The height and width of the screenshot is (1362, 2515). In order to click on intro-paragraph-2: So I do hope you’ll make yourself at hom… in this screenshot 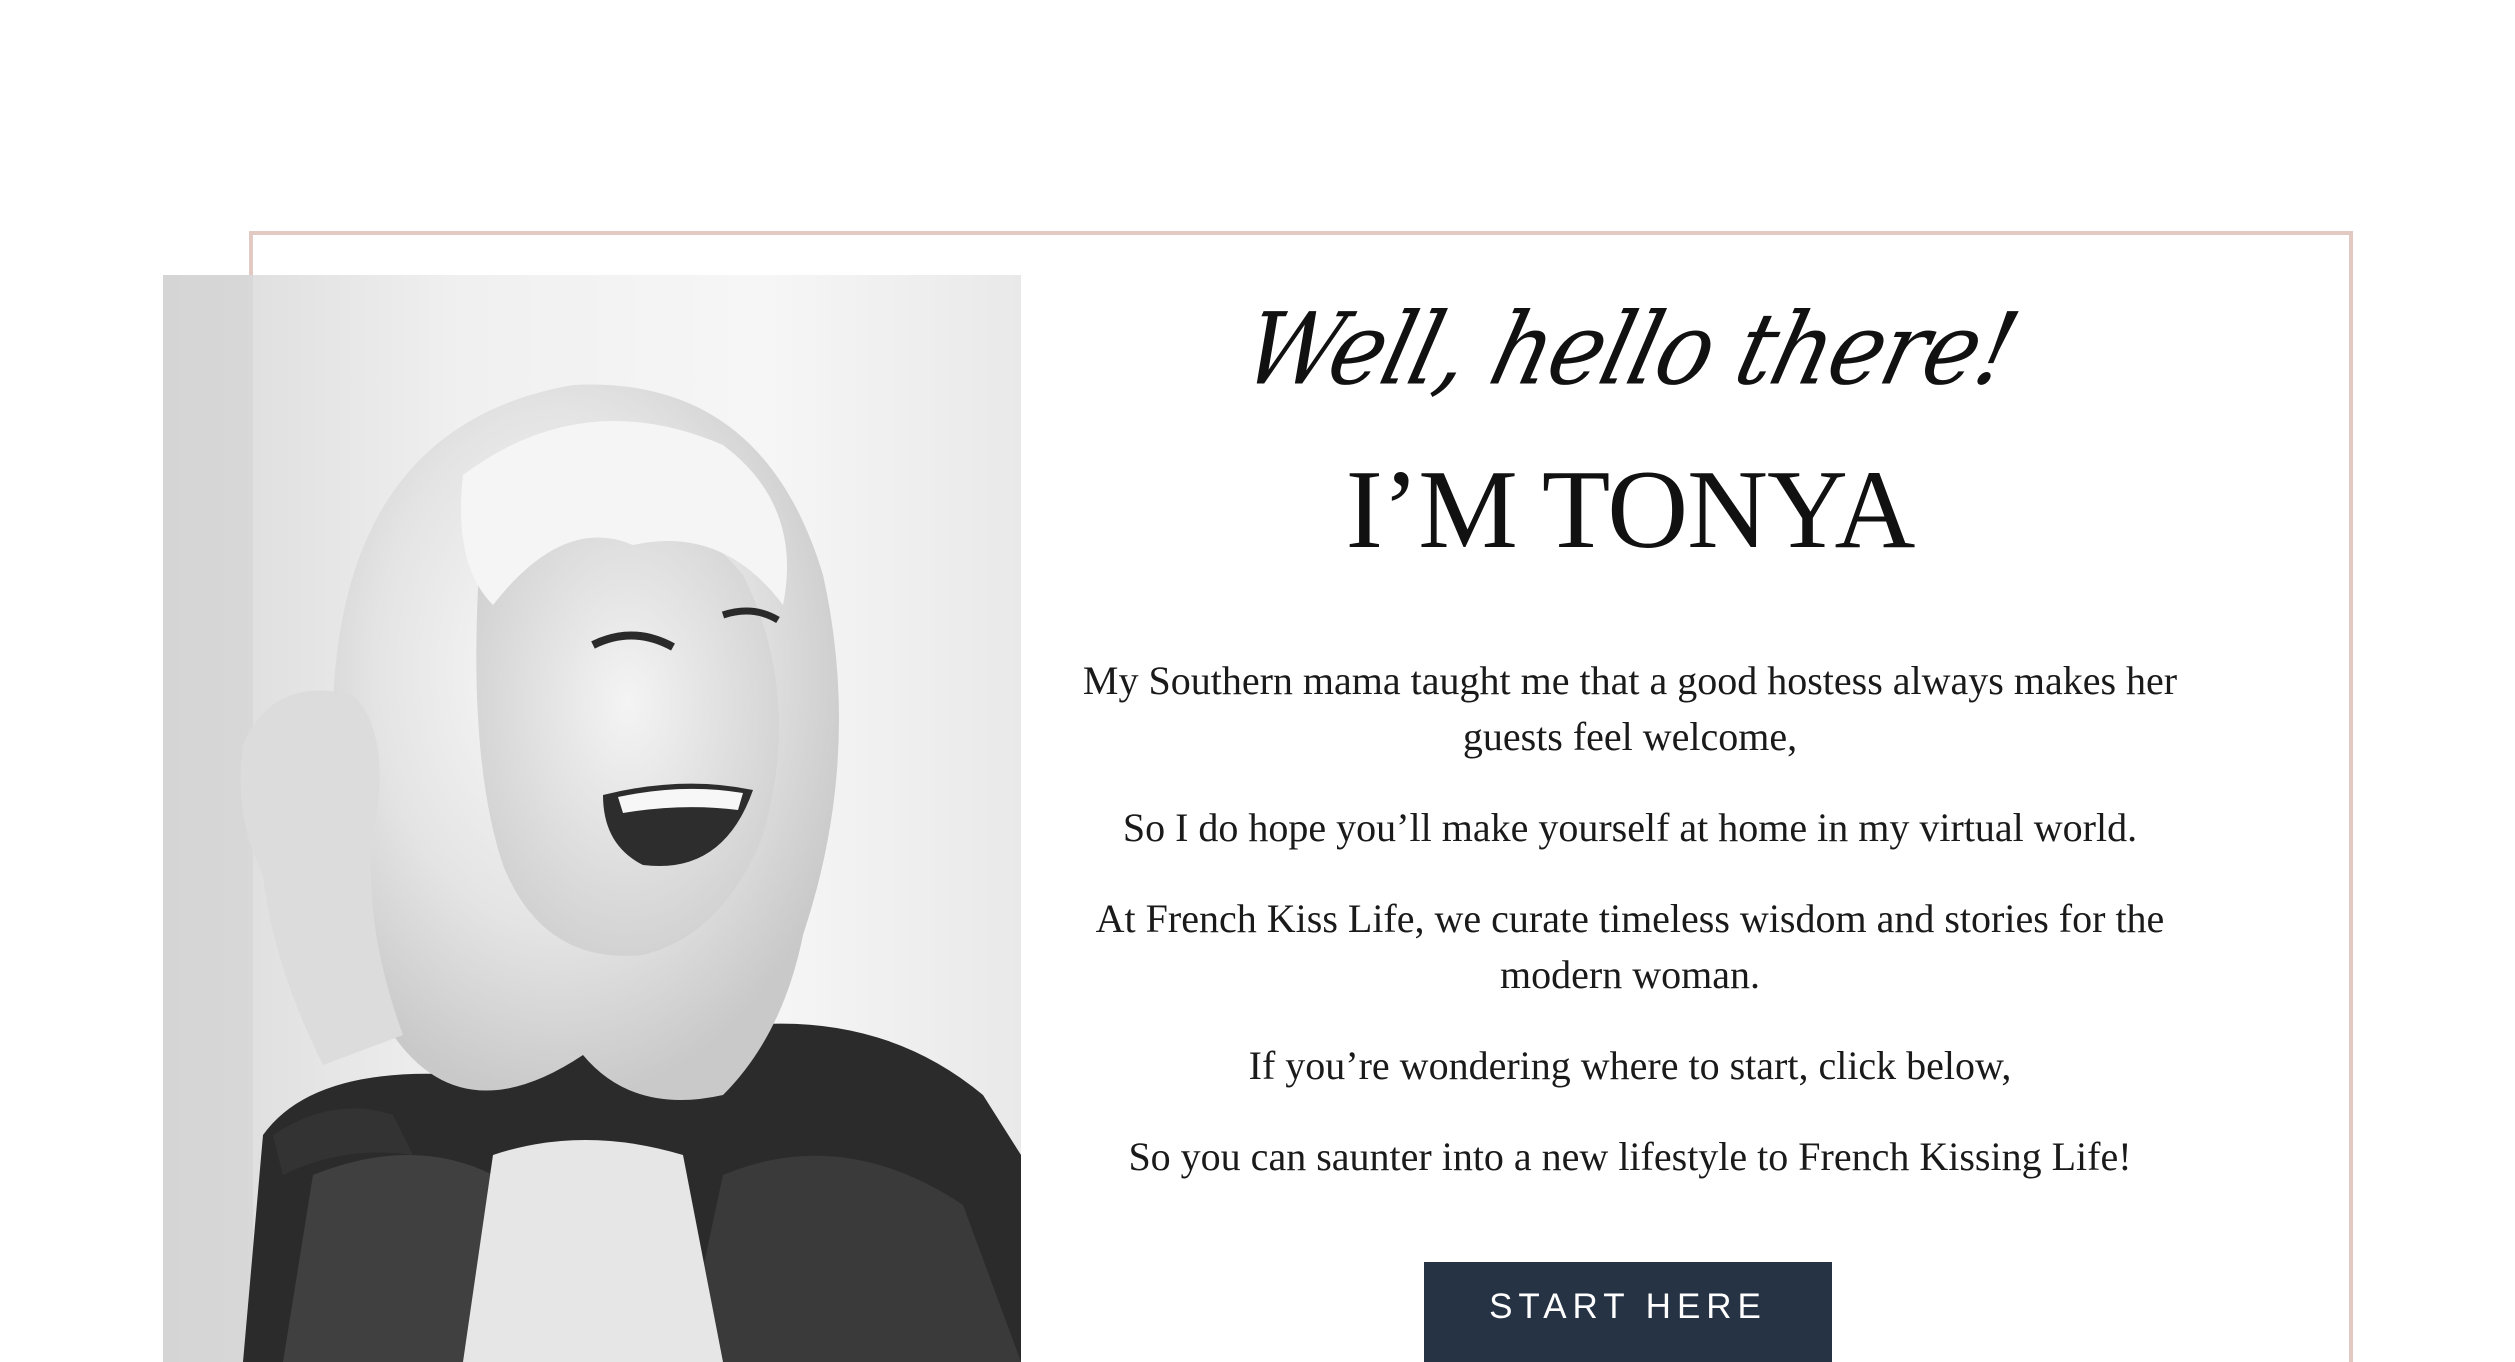, I will do `click(1630, 827)`.